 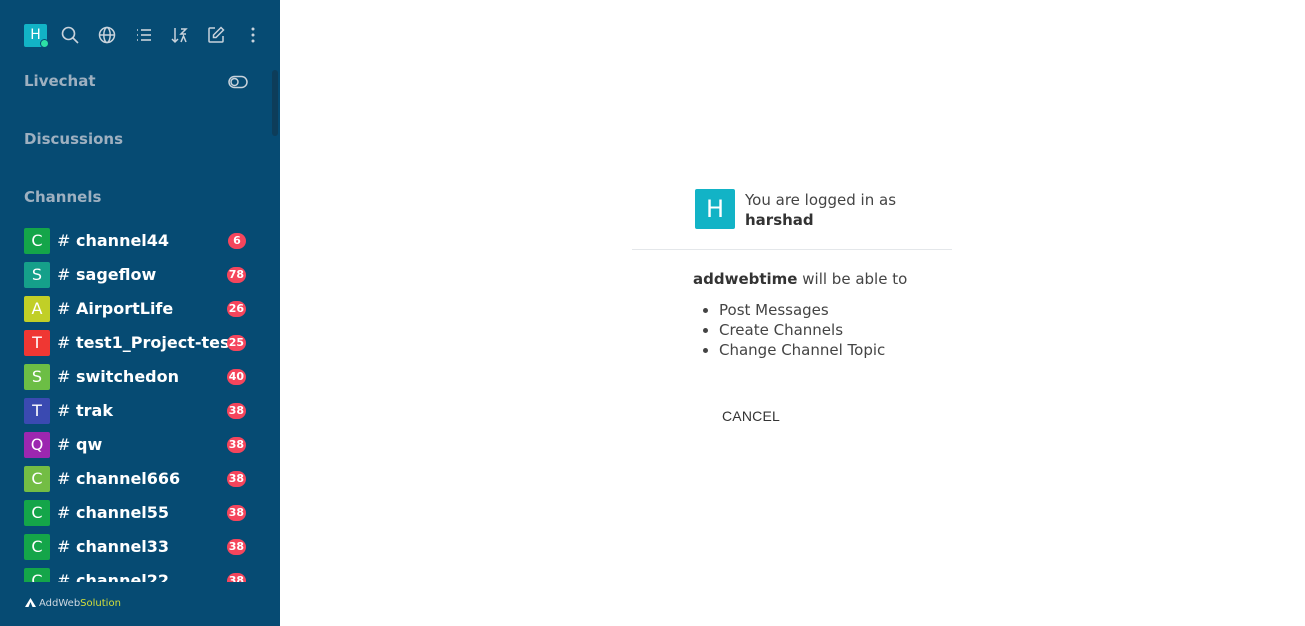 What do you see at coordinates (70, 35) in the screenshot?
I see `search-icon` at bounding box center [70, 35].